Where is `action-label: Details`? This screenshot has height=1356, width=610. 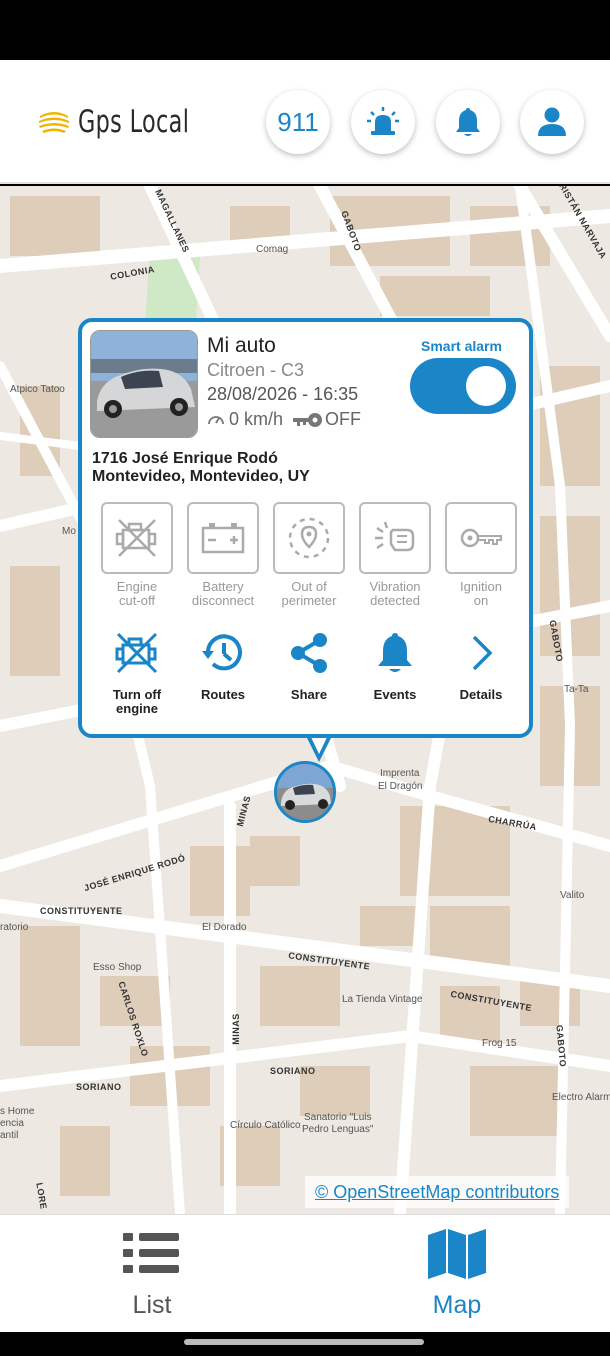
action-label: Details is located at coordinates (481, 694).